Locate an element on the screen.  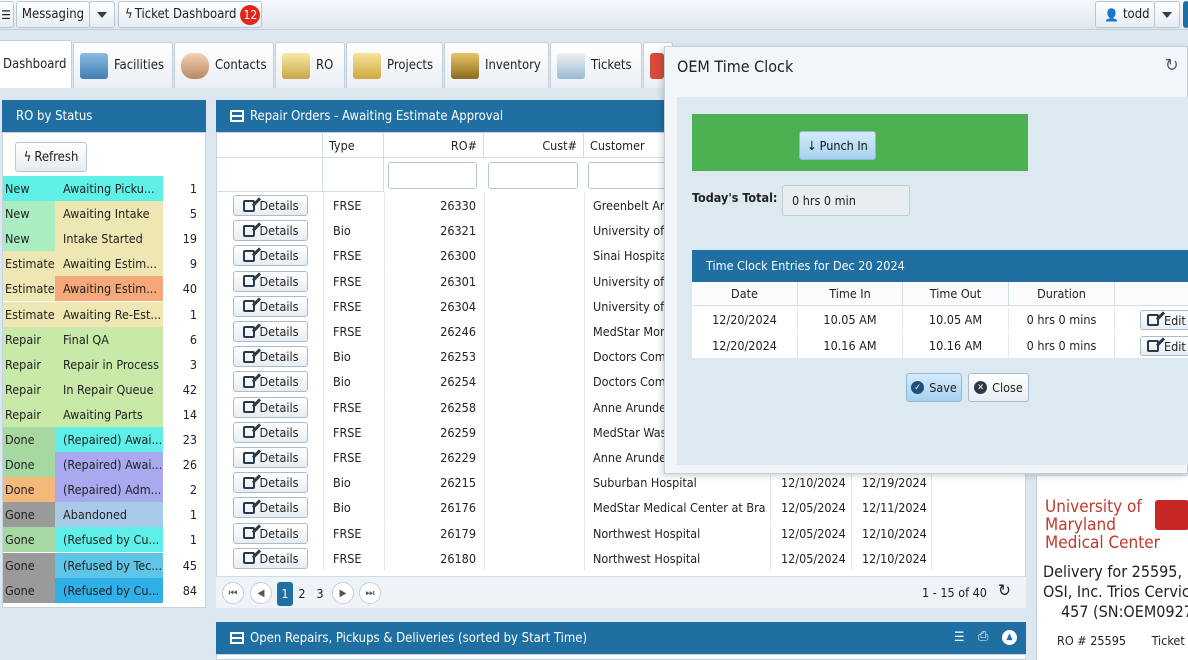
tab-inventory: Inventory is located at coordinates (496, 65).